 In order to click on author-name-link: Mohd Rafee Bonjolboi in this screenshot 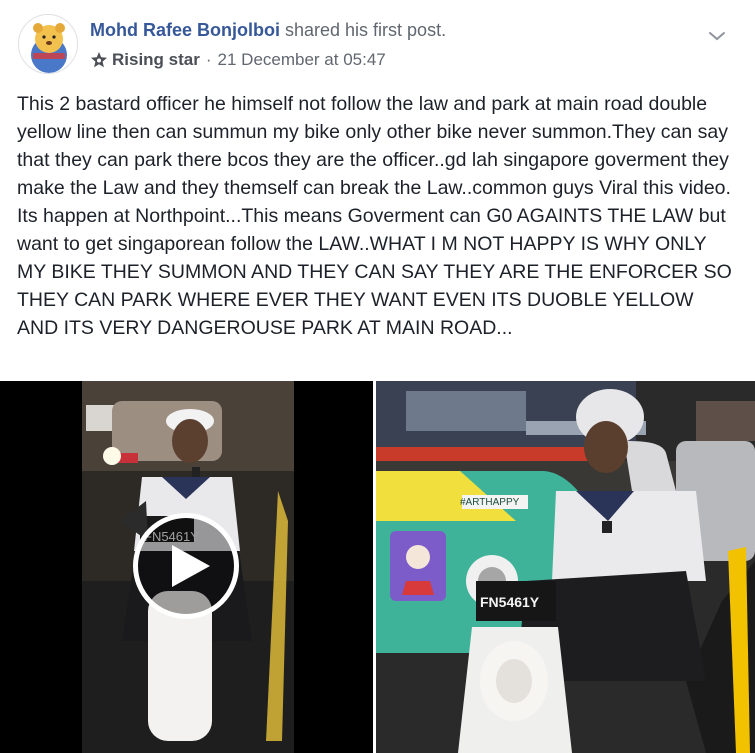, I will do `click(185, 30)`.